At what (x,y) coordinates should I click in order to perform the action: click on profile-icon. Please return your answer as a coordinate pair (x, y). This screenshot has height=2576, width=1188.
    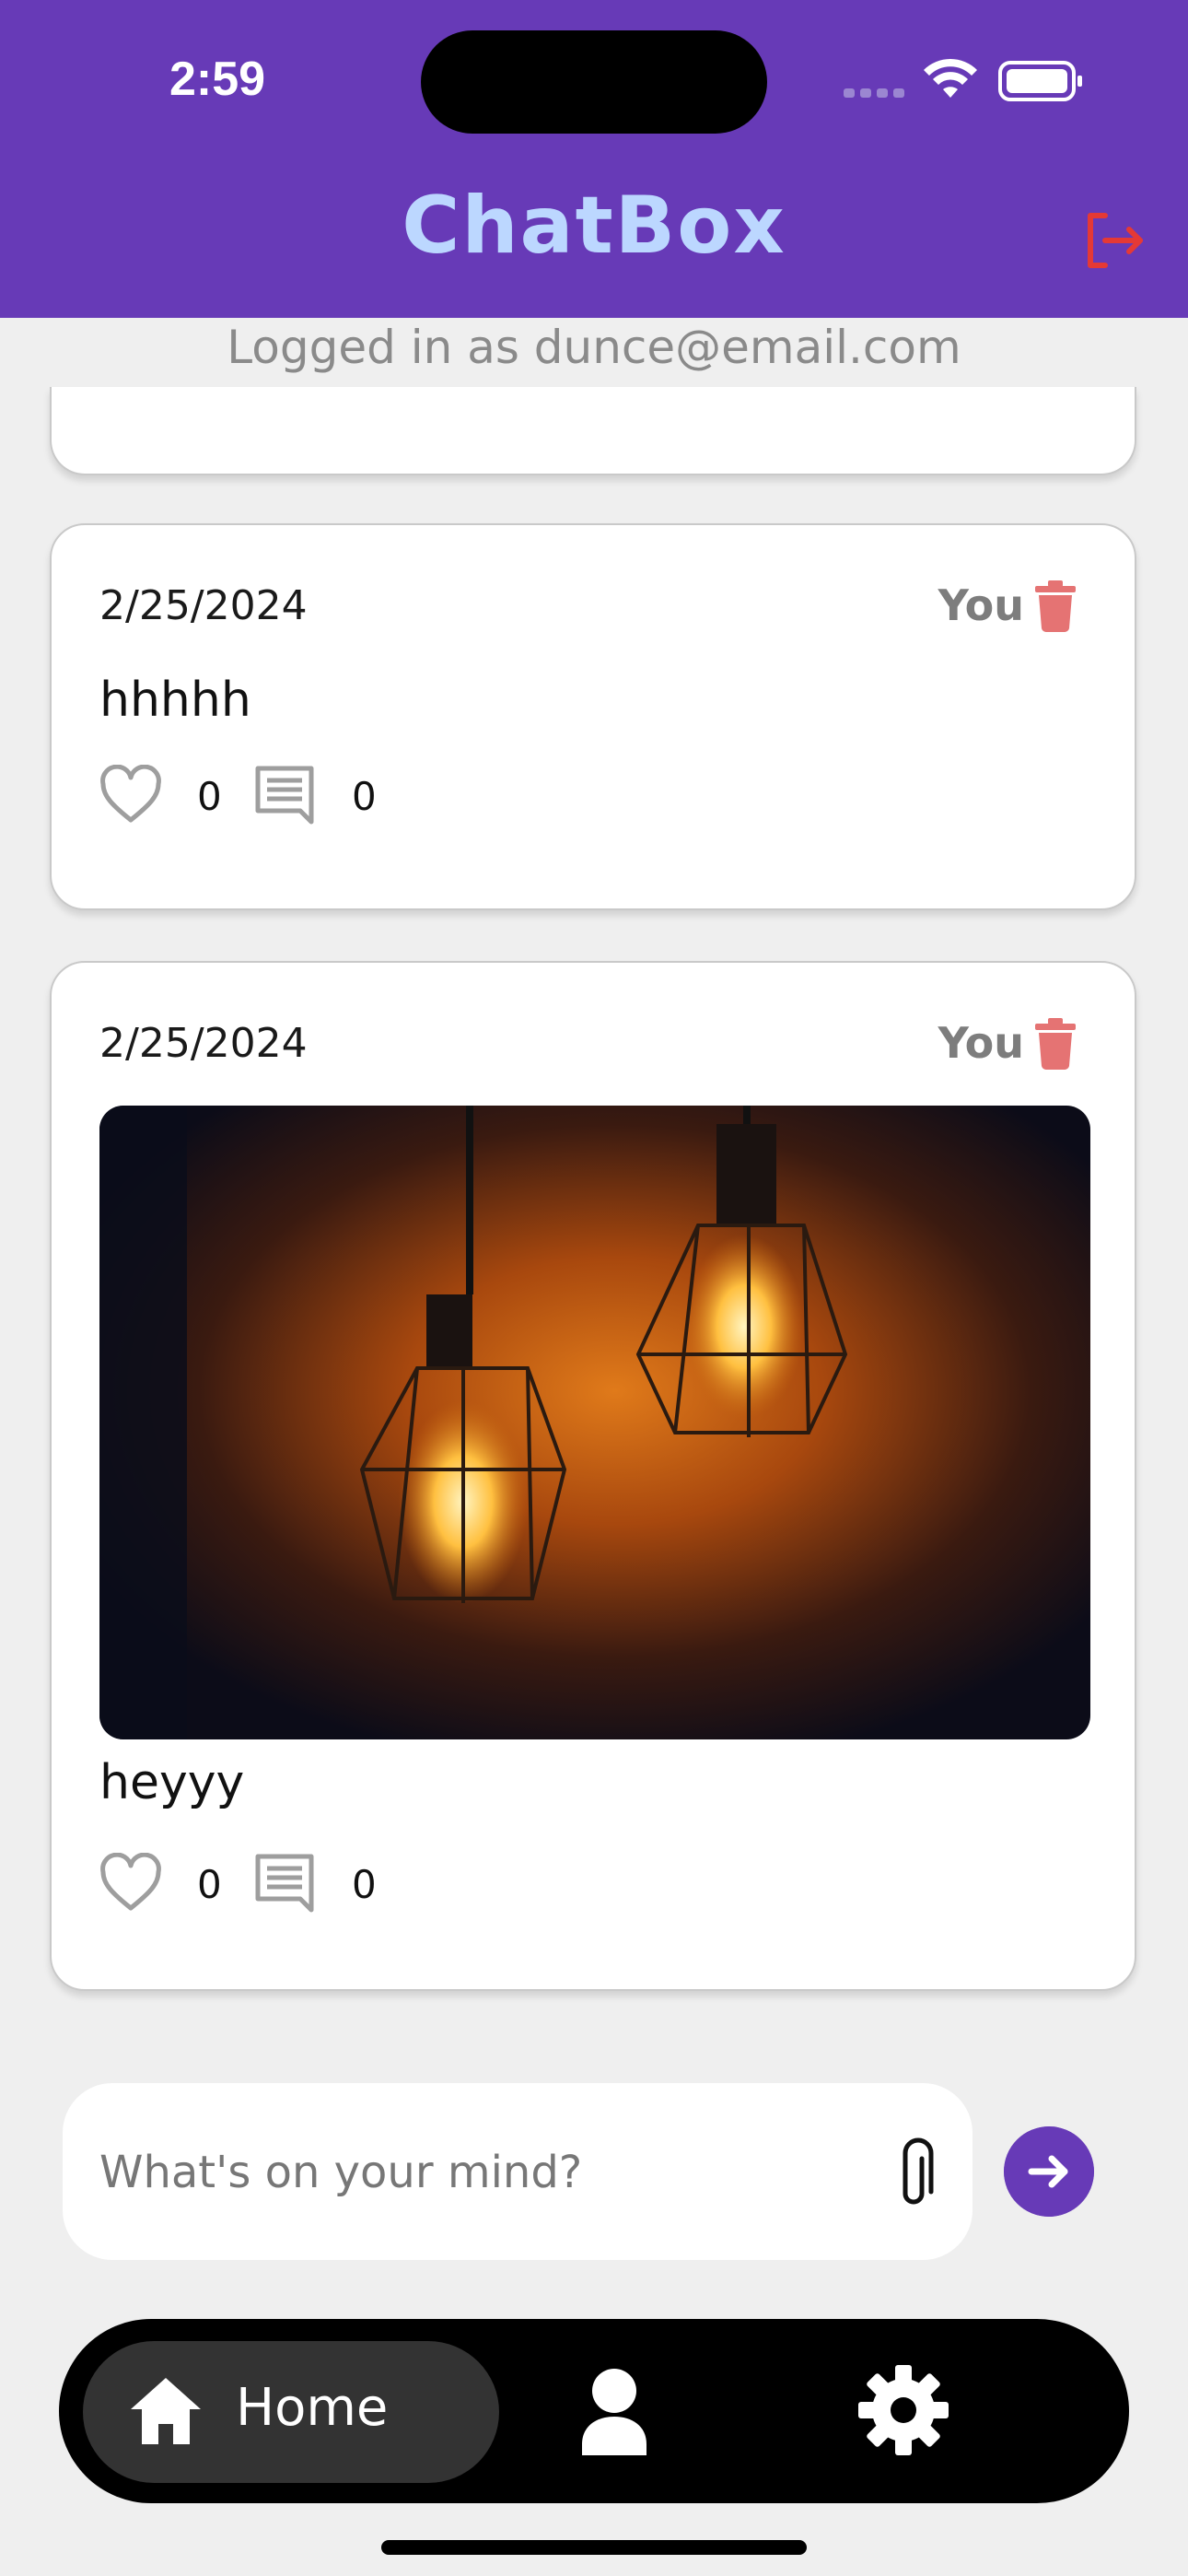
    Looking at the image, I should click on (614, 2412).